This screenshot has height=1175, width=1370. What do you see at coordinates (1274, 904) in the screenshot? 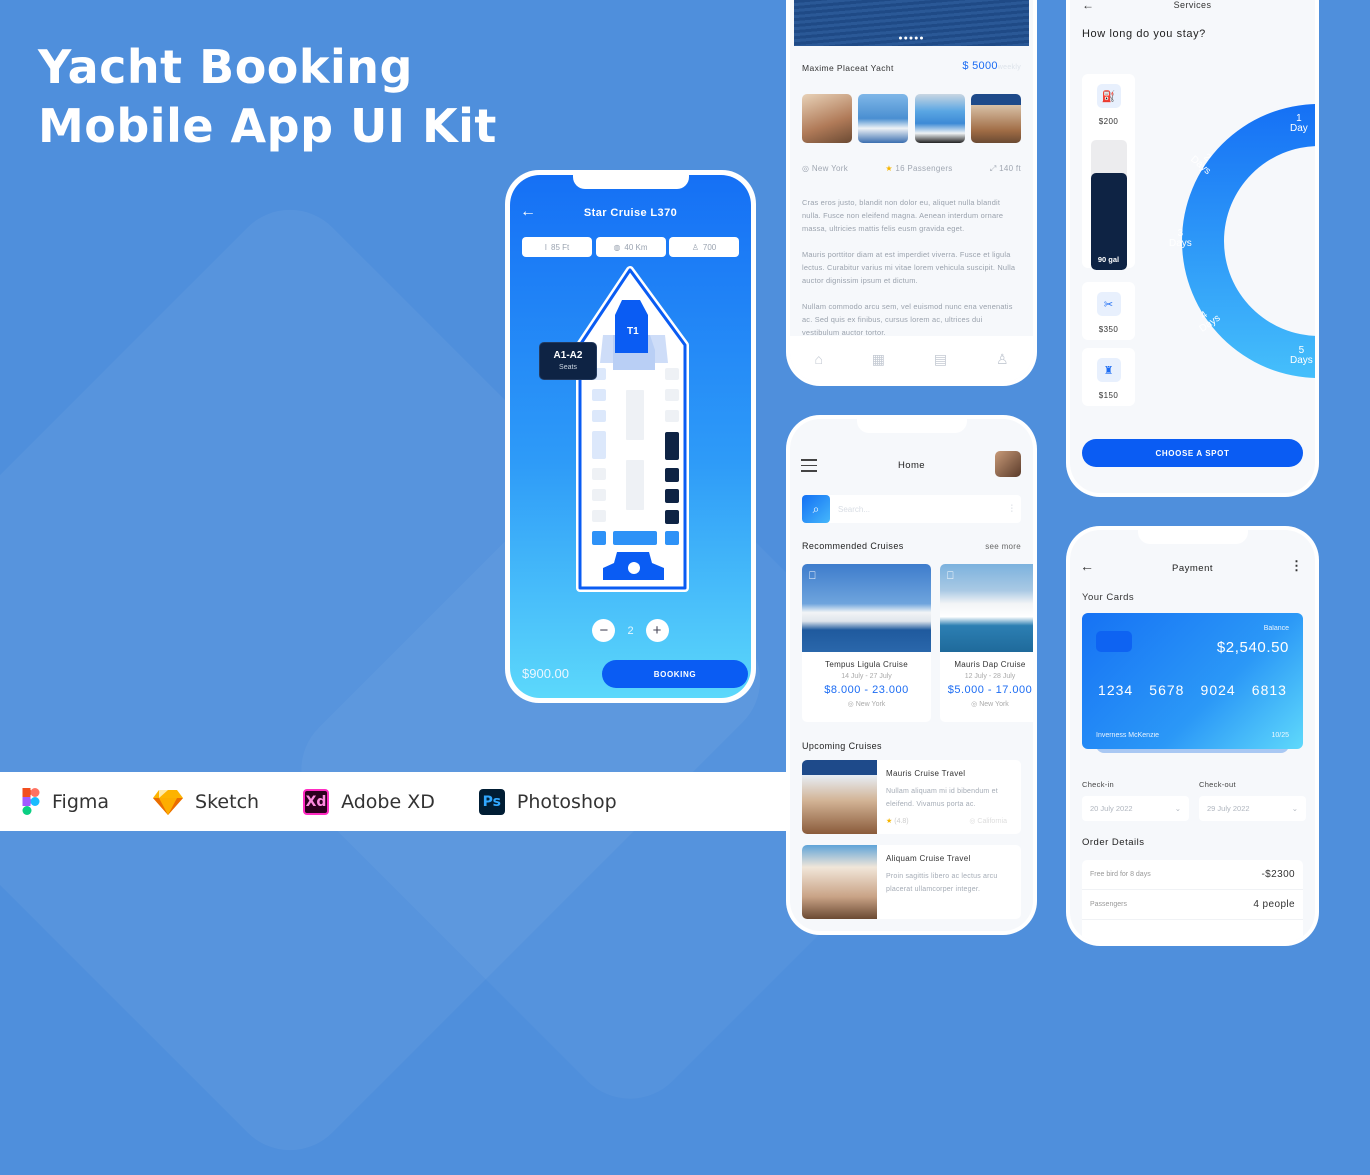
I see `order-value: 4 people` at bounding box center [1274, 904].